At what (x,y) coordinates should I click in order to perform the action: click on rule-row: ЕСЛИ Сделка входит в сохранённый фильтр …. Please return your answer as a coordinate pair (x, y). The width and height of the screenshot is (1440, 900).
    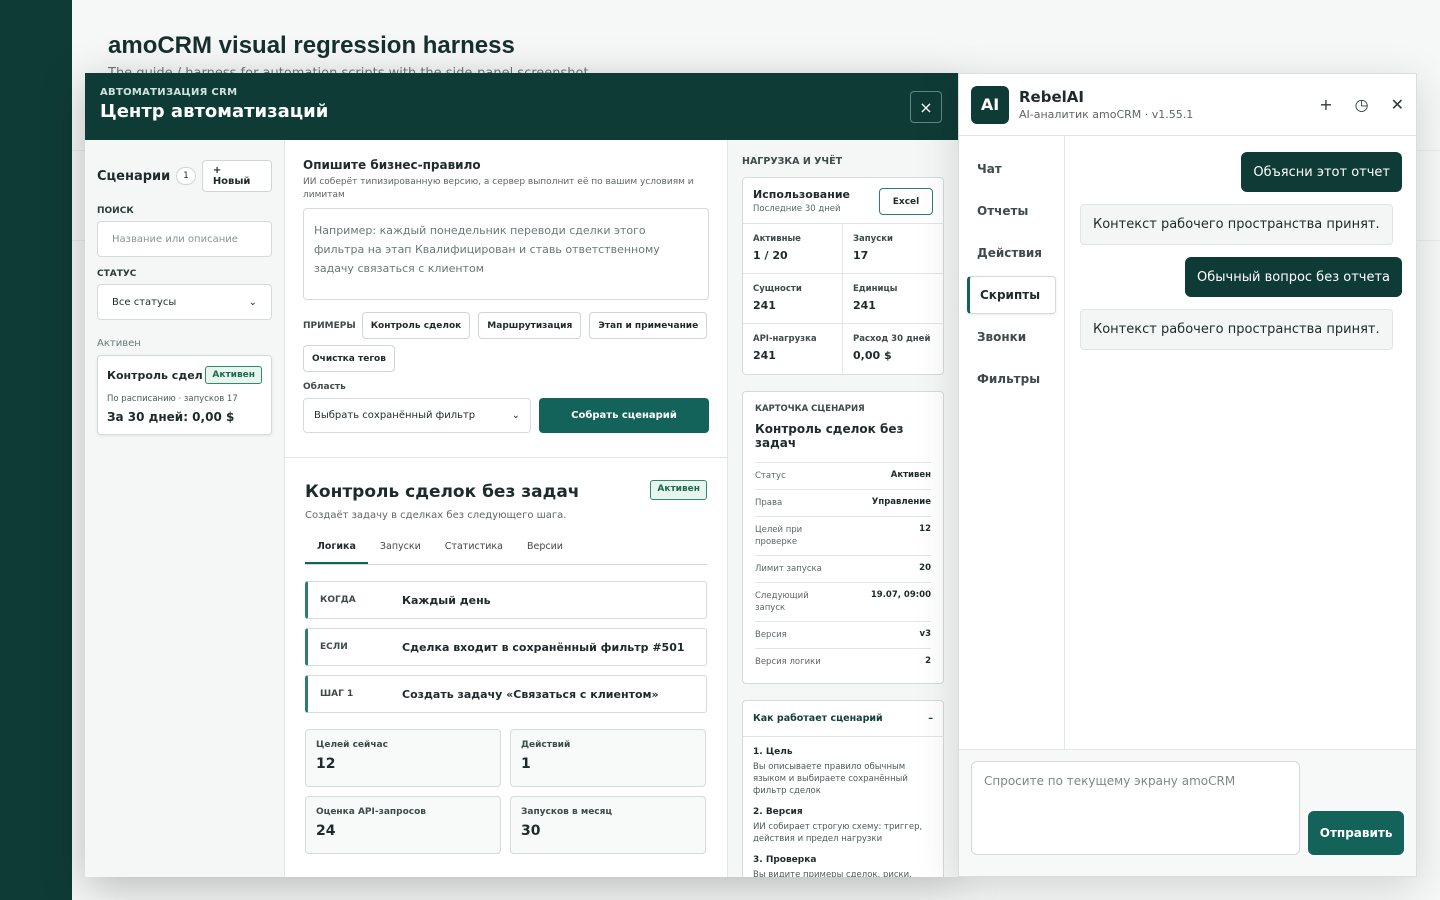
    Looking at the image, I should click on (506, 647).